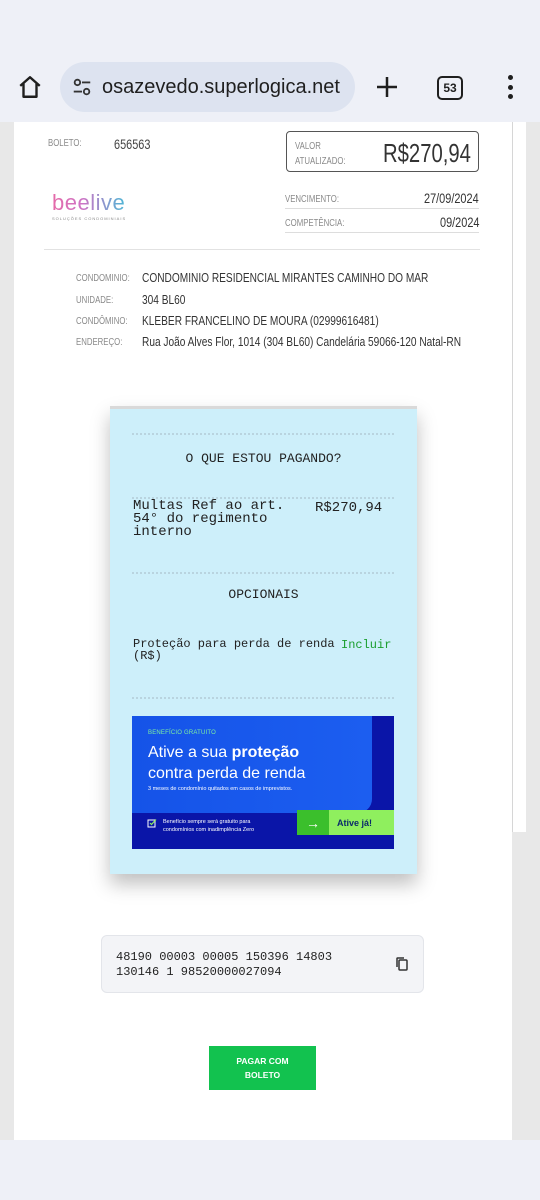 The width and height of the screenshot is (540, 1200). Describe the element at coordinates (132, 144) in the screenshot. I see `boleto-number: 656563` at that location.